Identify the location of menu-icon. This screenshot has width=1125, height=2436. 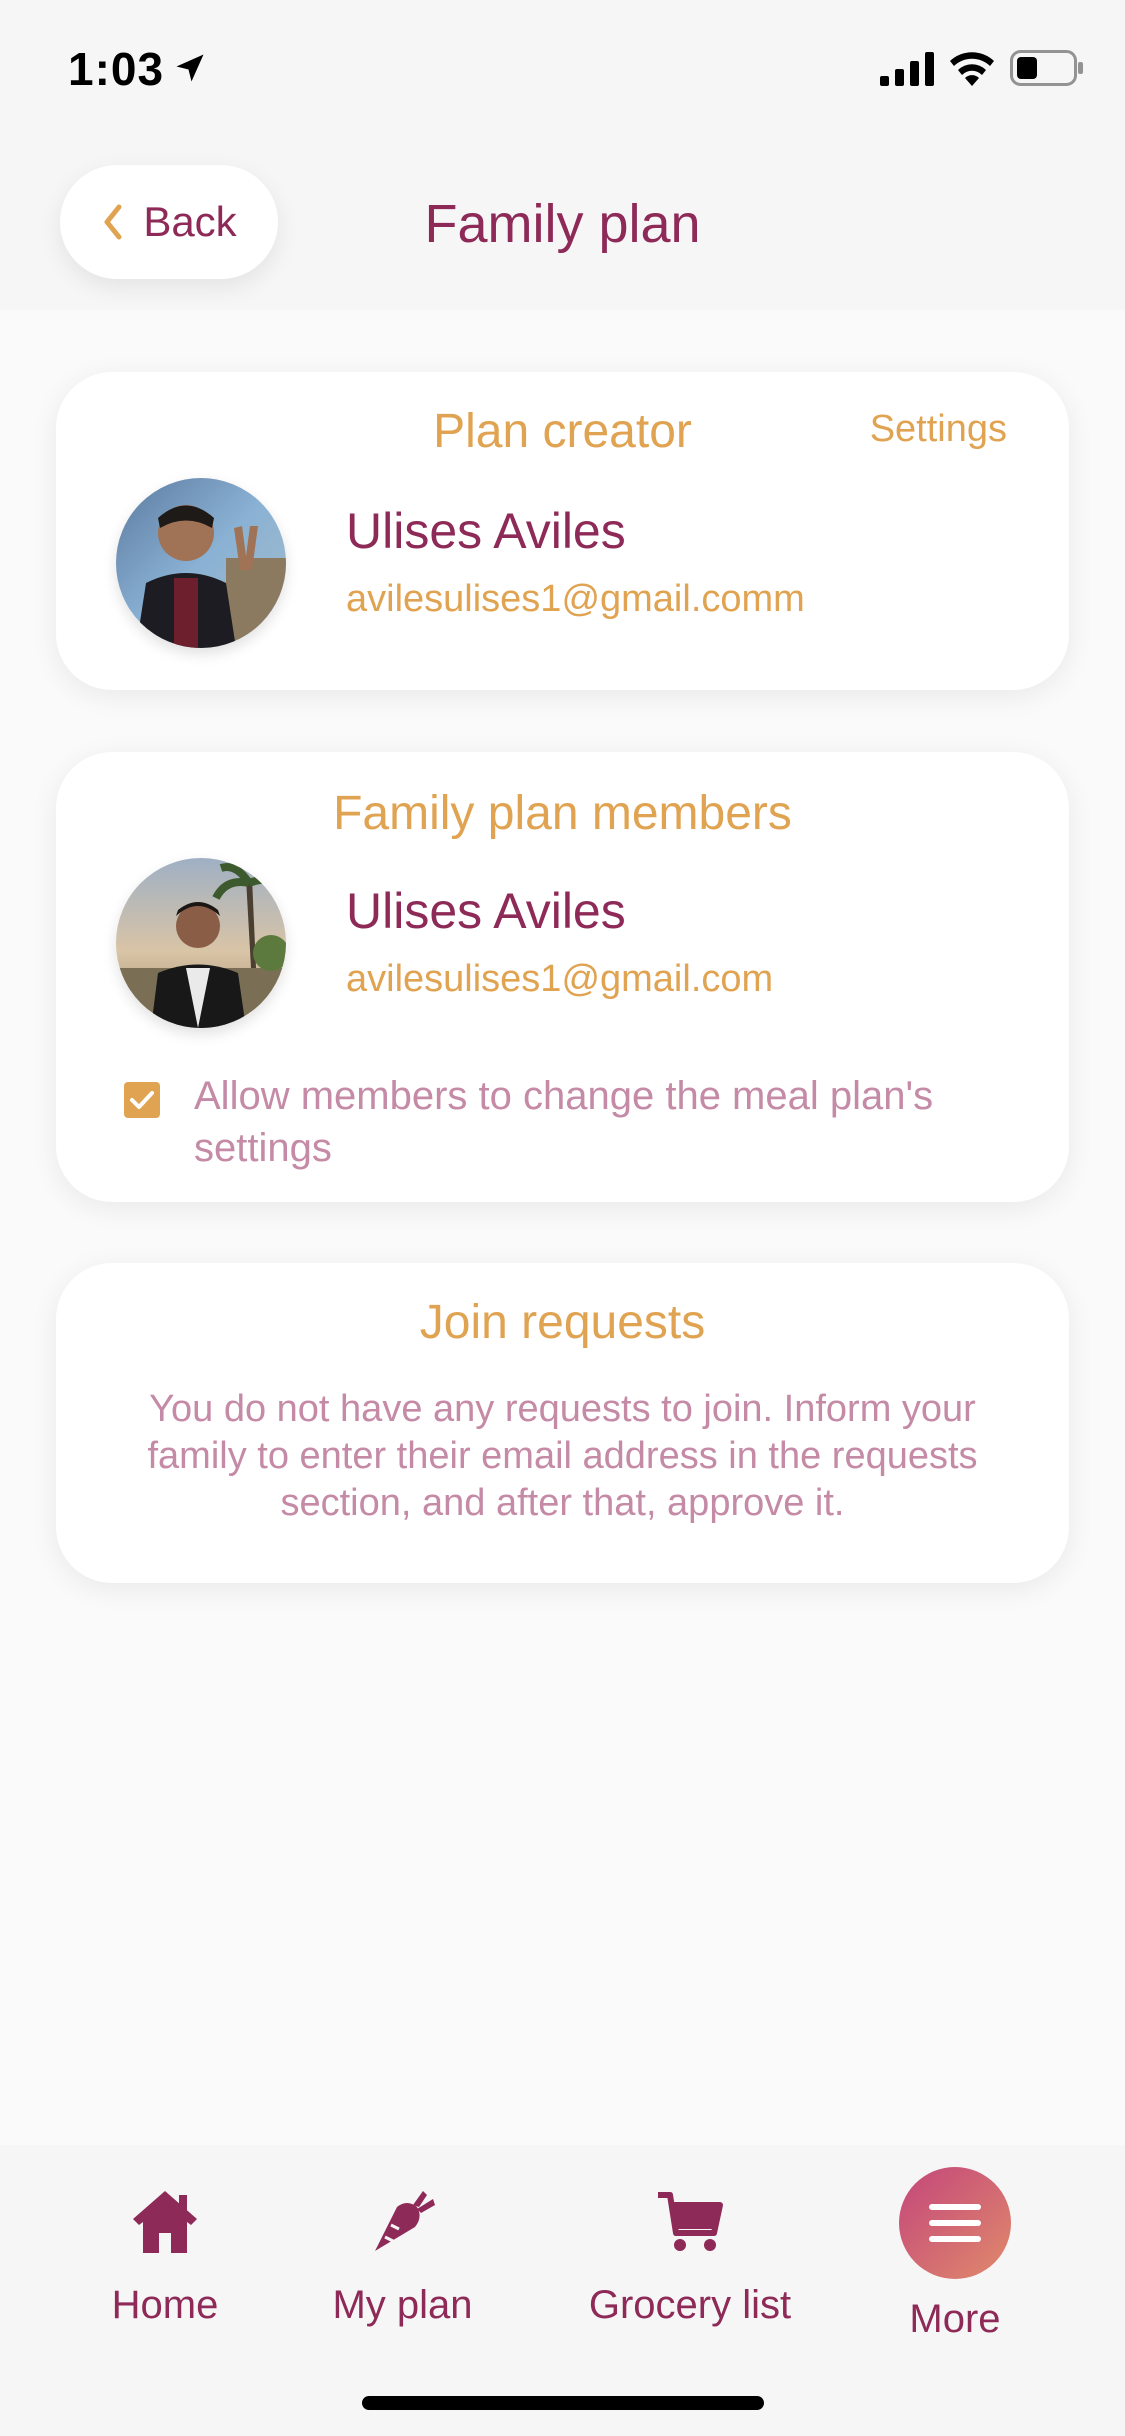
(955, 2223).